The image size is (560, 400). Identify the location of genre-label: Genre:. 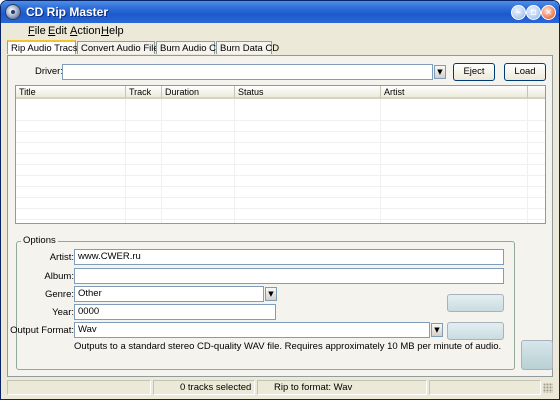
(59, 294).